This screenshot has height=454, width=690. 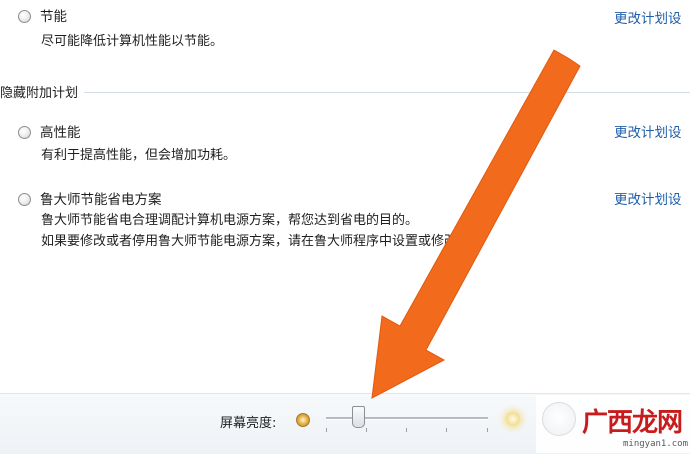 What do you see at coordinates (358, 417) in the screenshot?
I see `brightness-slider-thumb` at bounding box center [358, 417].